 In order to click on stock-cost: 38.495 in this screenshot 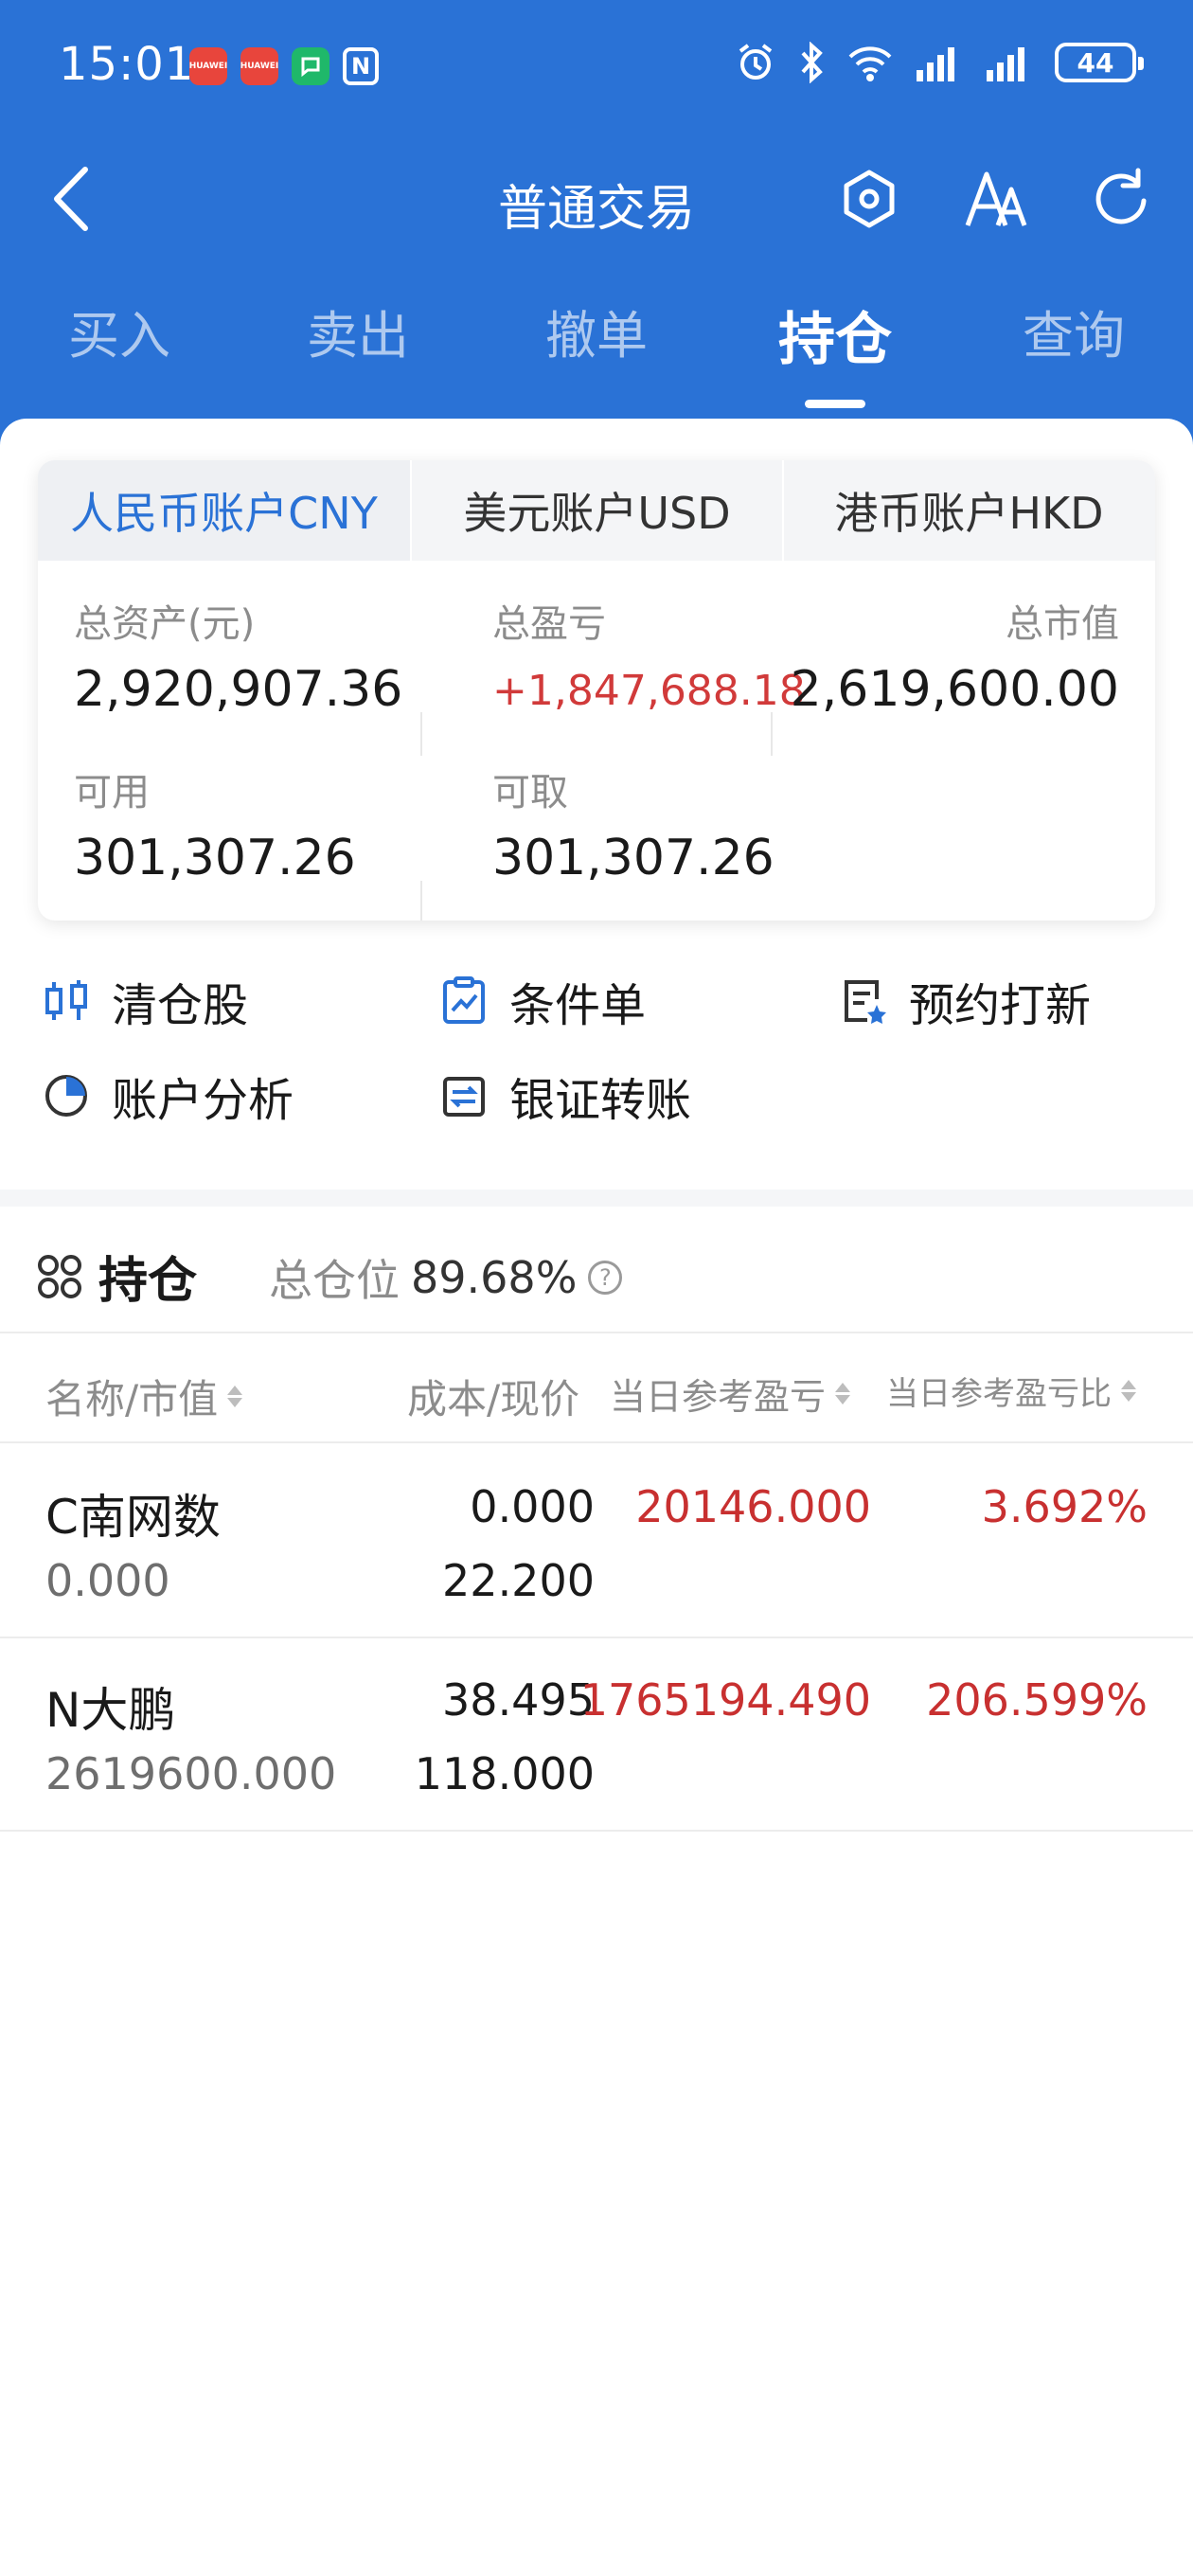, I will do `click(518, 1700)`.